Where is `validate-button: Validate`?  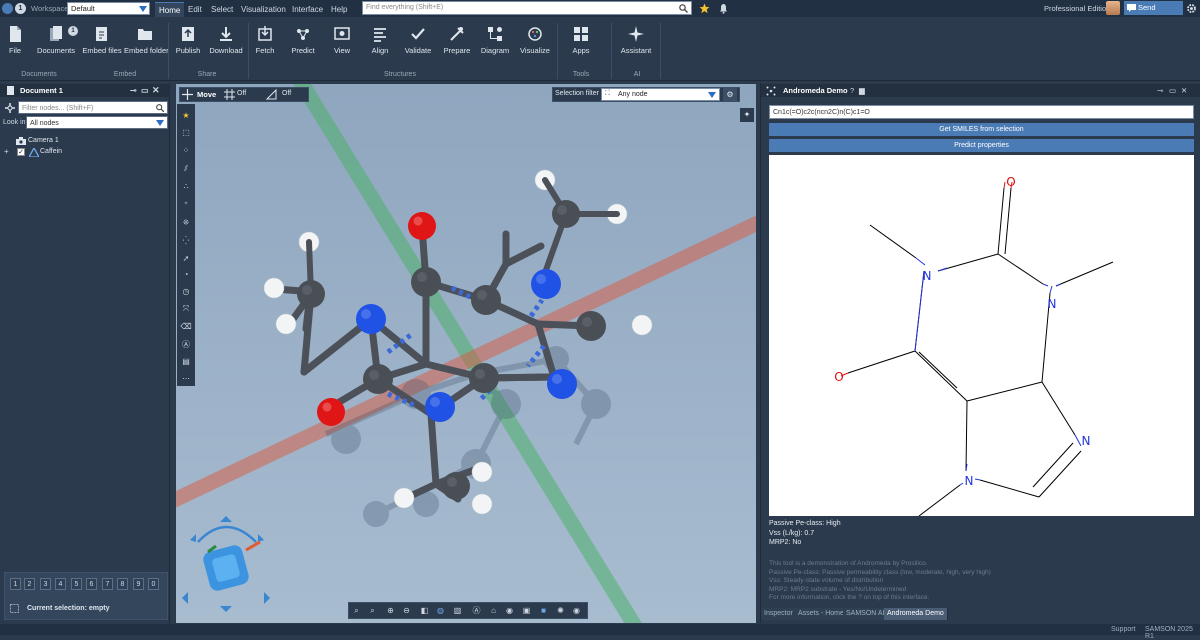 validate-button: Validate is located at coordinates (418, 45).